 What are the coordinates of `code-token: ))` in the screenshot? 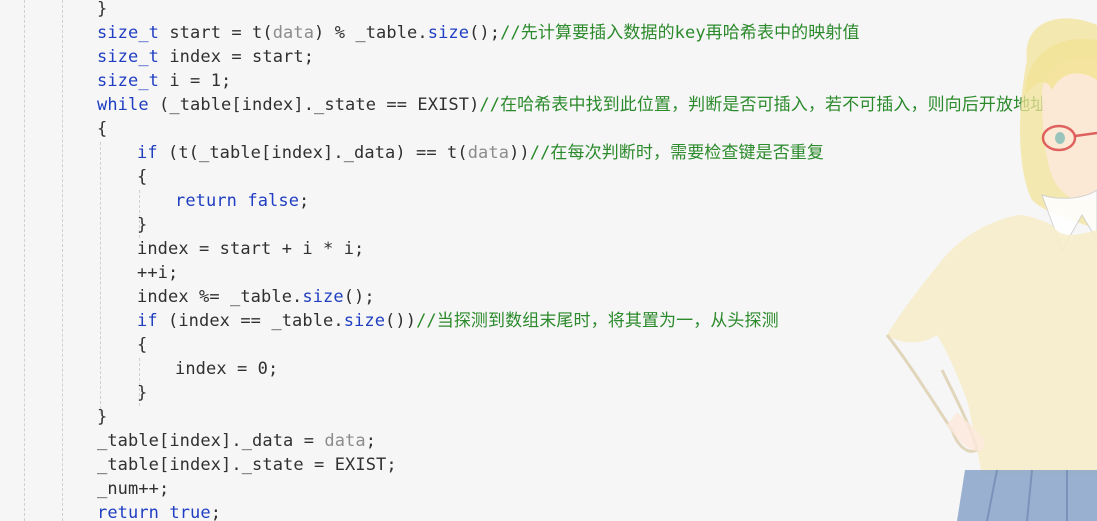 It's located at (519, 153).